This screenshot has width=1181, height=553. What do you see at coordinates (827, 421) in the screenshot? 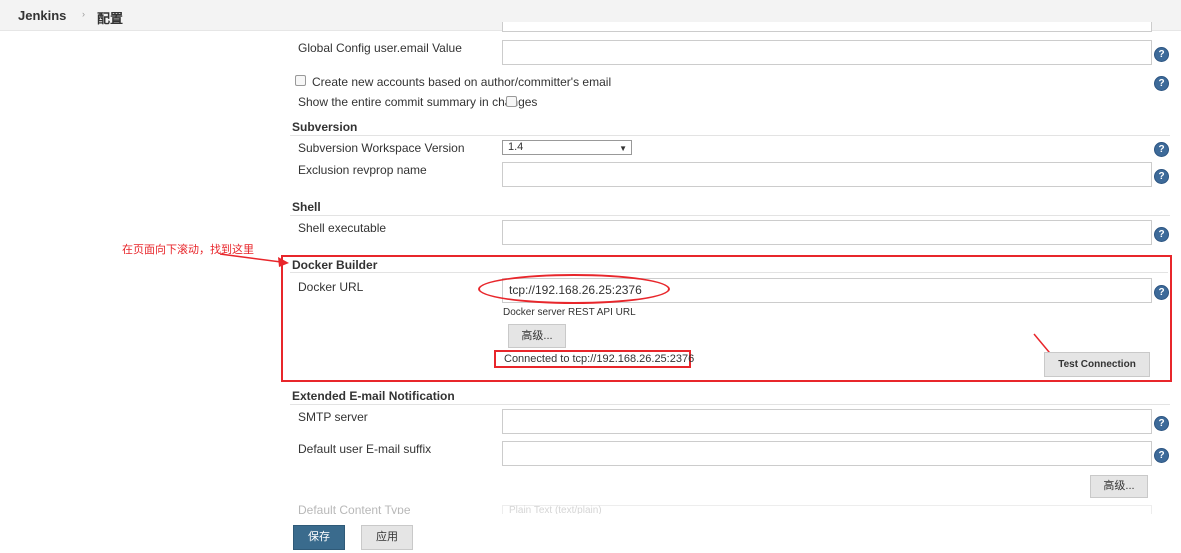
I see `smtp-server-input` at bounding box center [827, 421].